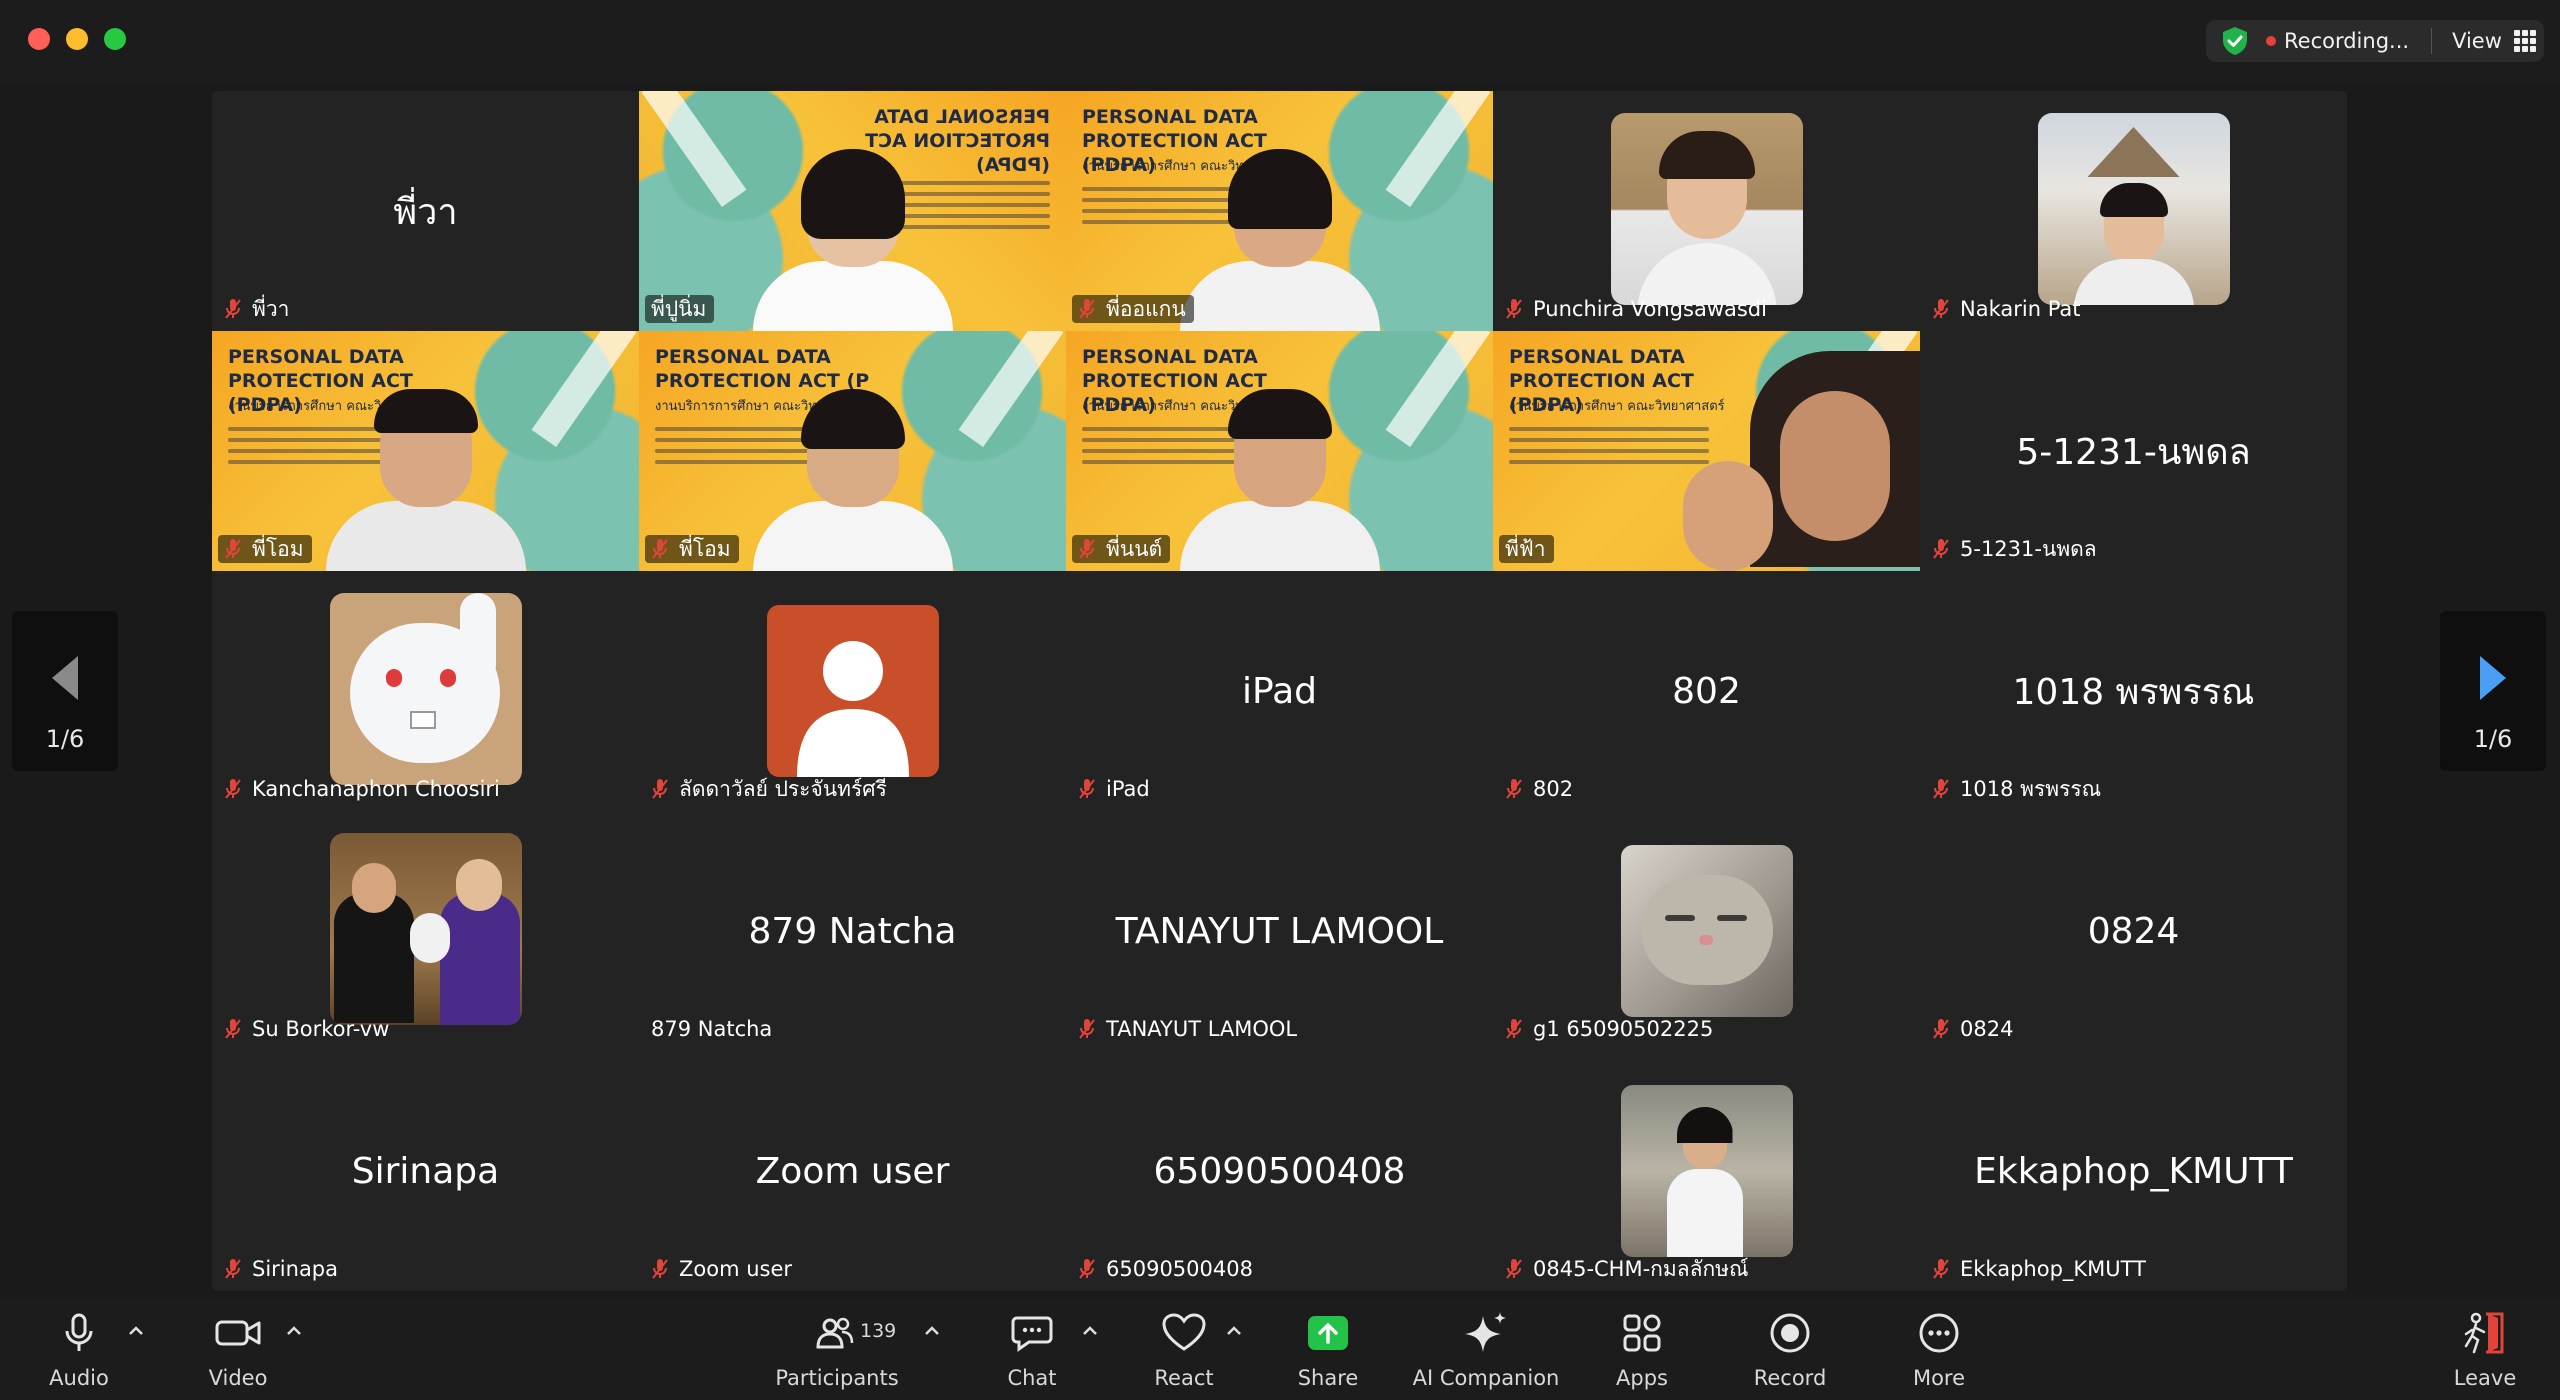 This screenshot has width=2560, height=1400. I want to click on chat-options-caret-icon, so click(1090, 1331).